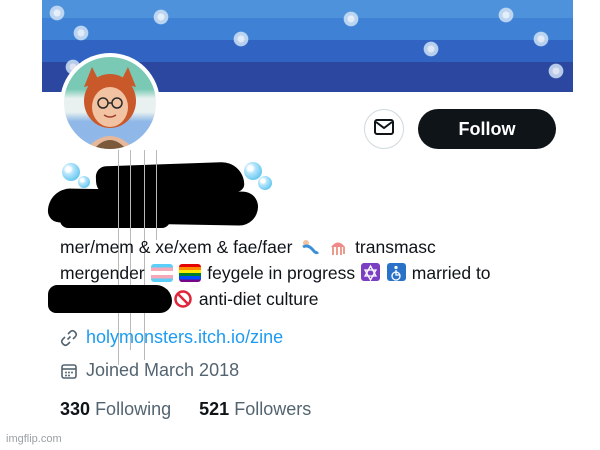  I want to click on redacted-spouse-name, so click(110, 299).